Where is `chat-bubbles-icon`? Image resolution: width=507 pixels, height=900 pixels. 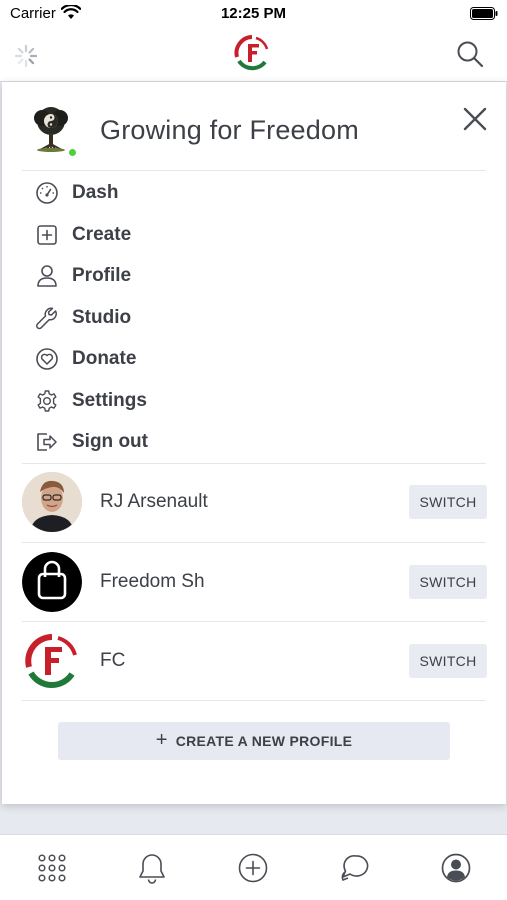
chat-bubbles-icon is located at coordinates (355, 868).